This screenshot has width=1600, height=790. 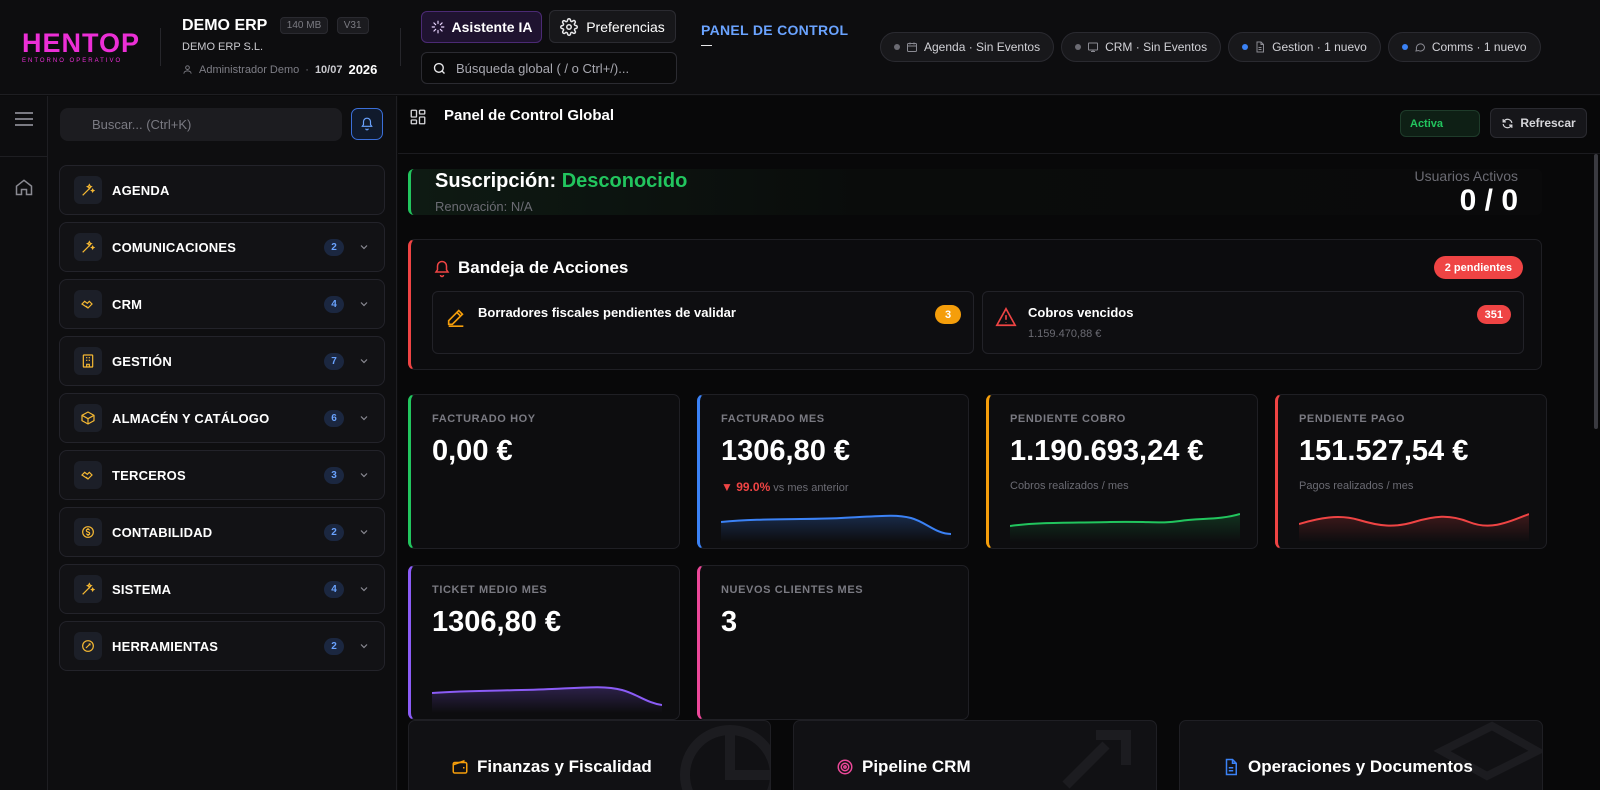 What do you see at coordinates (1304, 47) in the screenshot?
I see `pill-gestion: Gestion · 1 nuevo` at bounding box center [1304, 47].